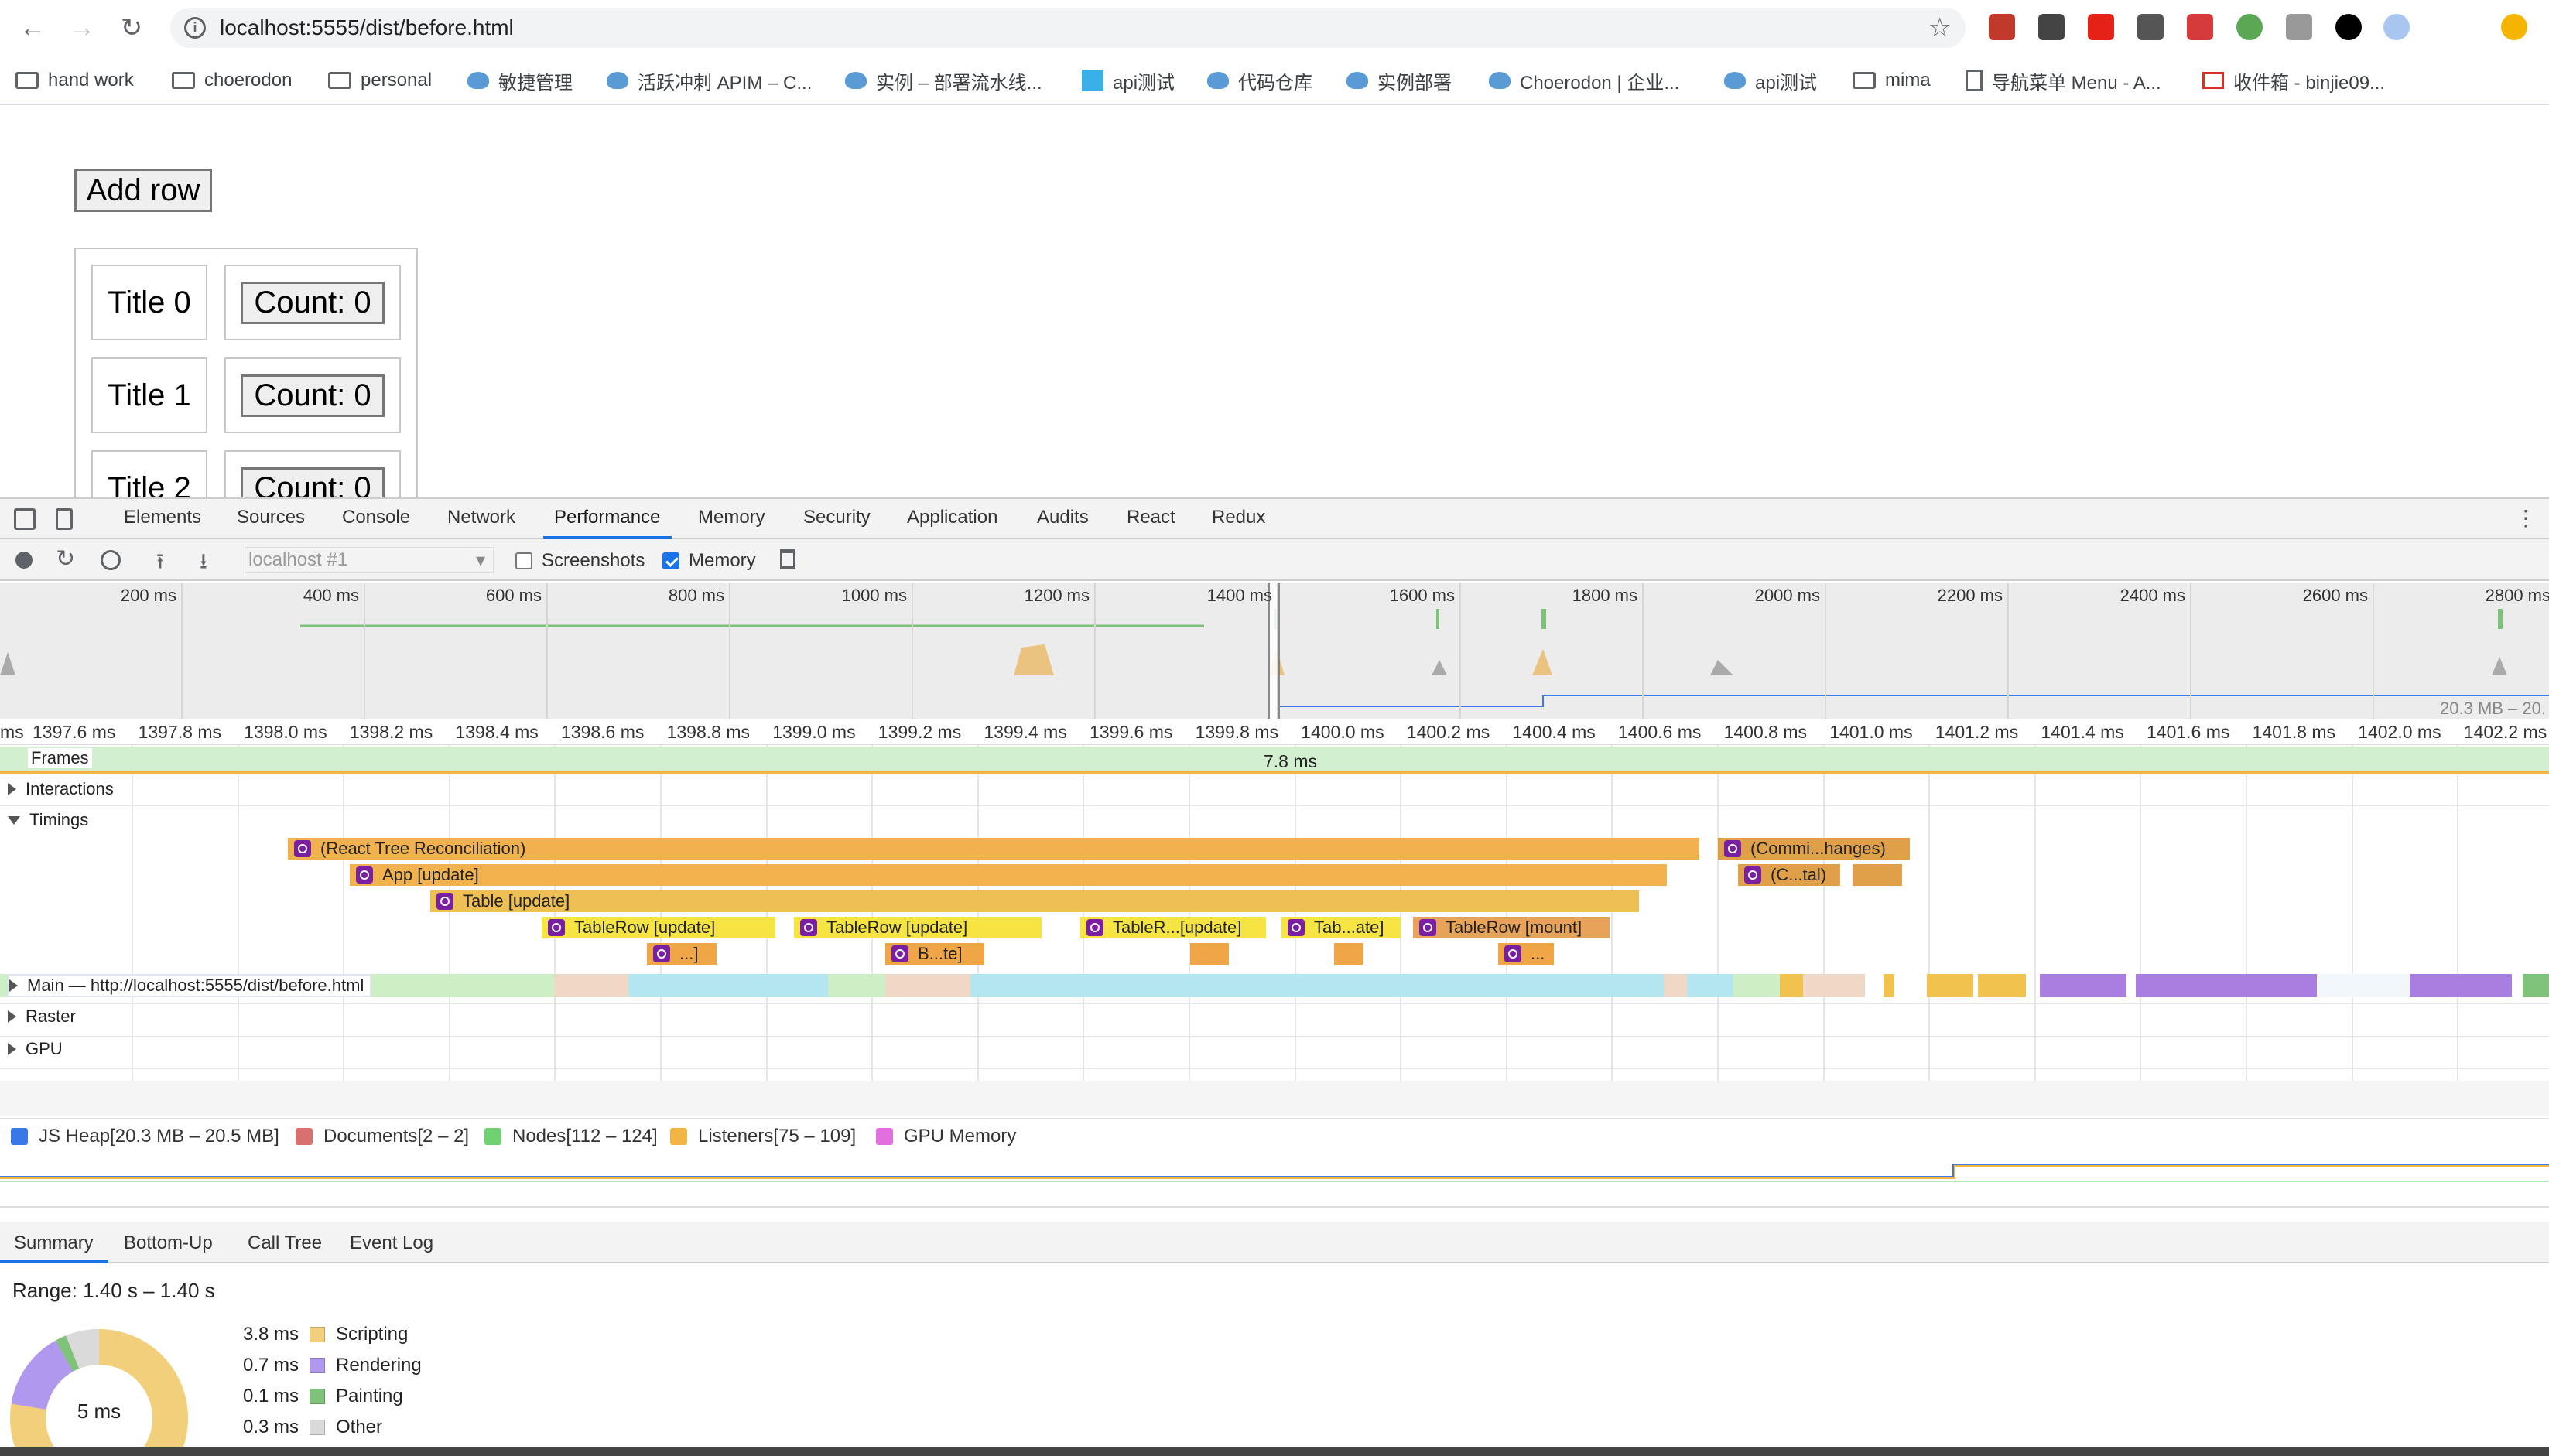 This screenshot has width=2549, height=1456. I want to click on reload-record-icon: ↻, so click(65, 558).